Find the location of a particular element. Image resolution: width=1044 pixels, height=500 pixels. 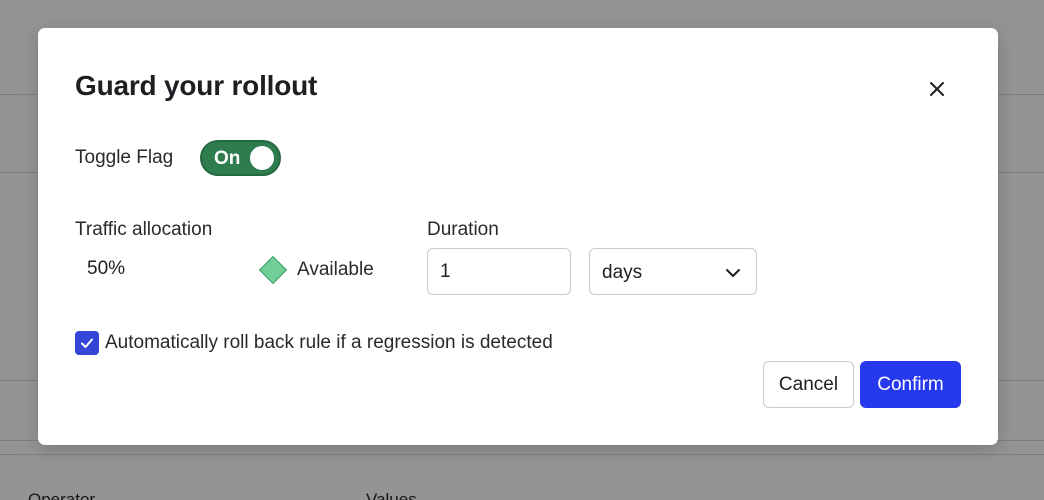

checkmark-icon is located at coordinates (87, 343).